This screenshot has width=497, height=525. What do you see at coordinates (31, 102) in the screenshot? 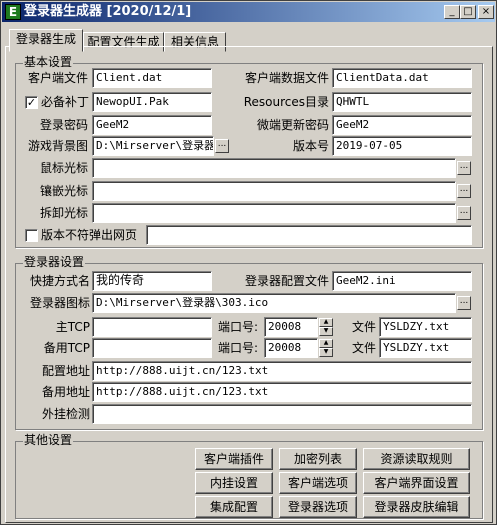
I see `patch-checkbox: ✓` at bounding box center [31, 102].